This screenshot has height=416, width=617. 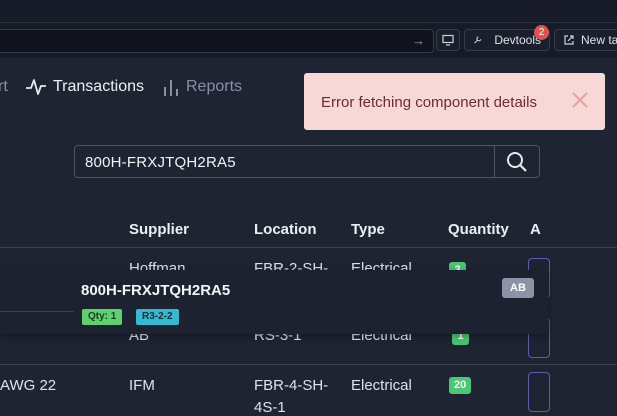 I want to click on nav-label-transactions: Transactions, so click(x=98, y=86).